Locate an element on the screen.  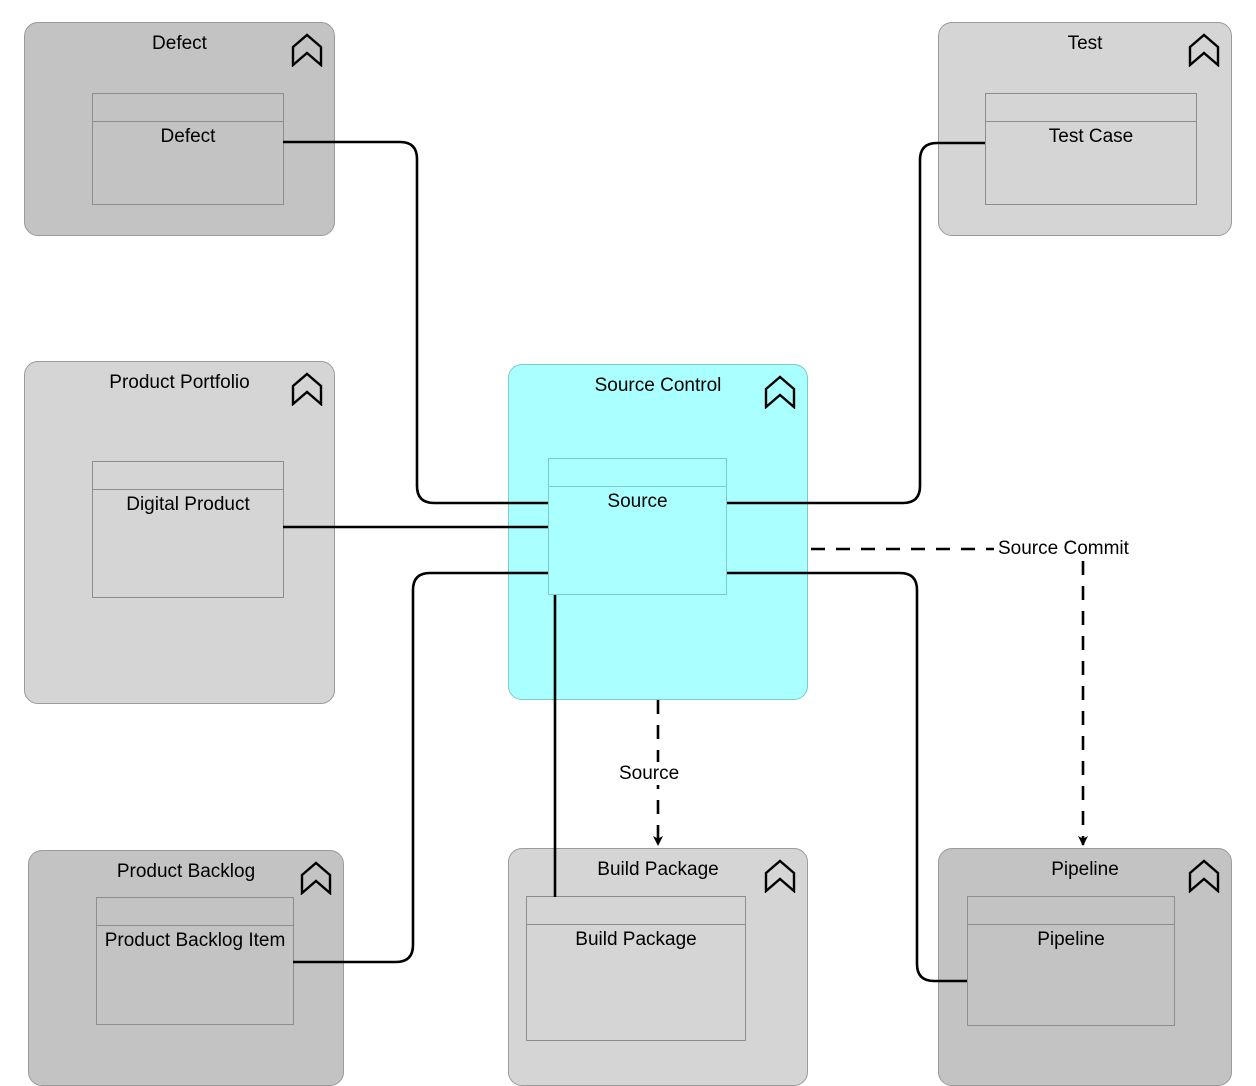
element-test-case: Test Case is located at coordinates (1091, 149).